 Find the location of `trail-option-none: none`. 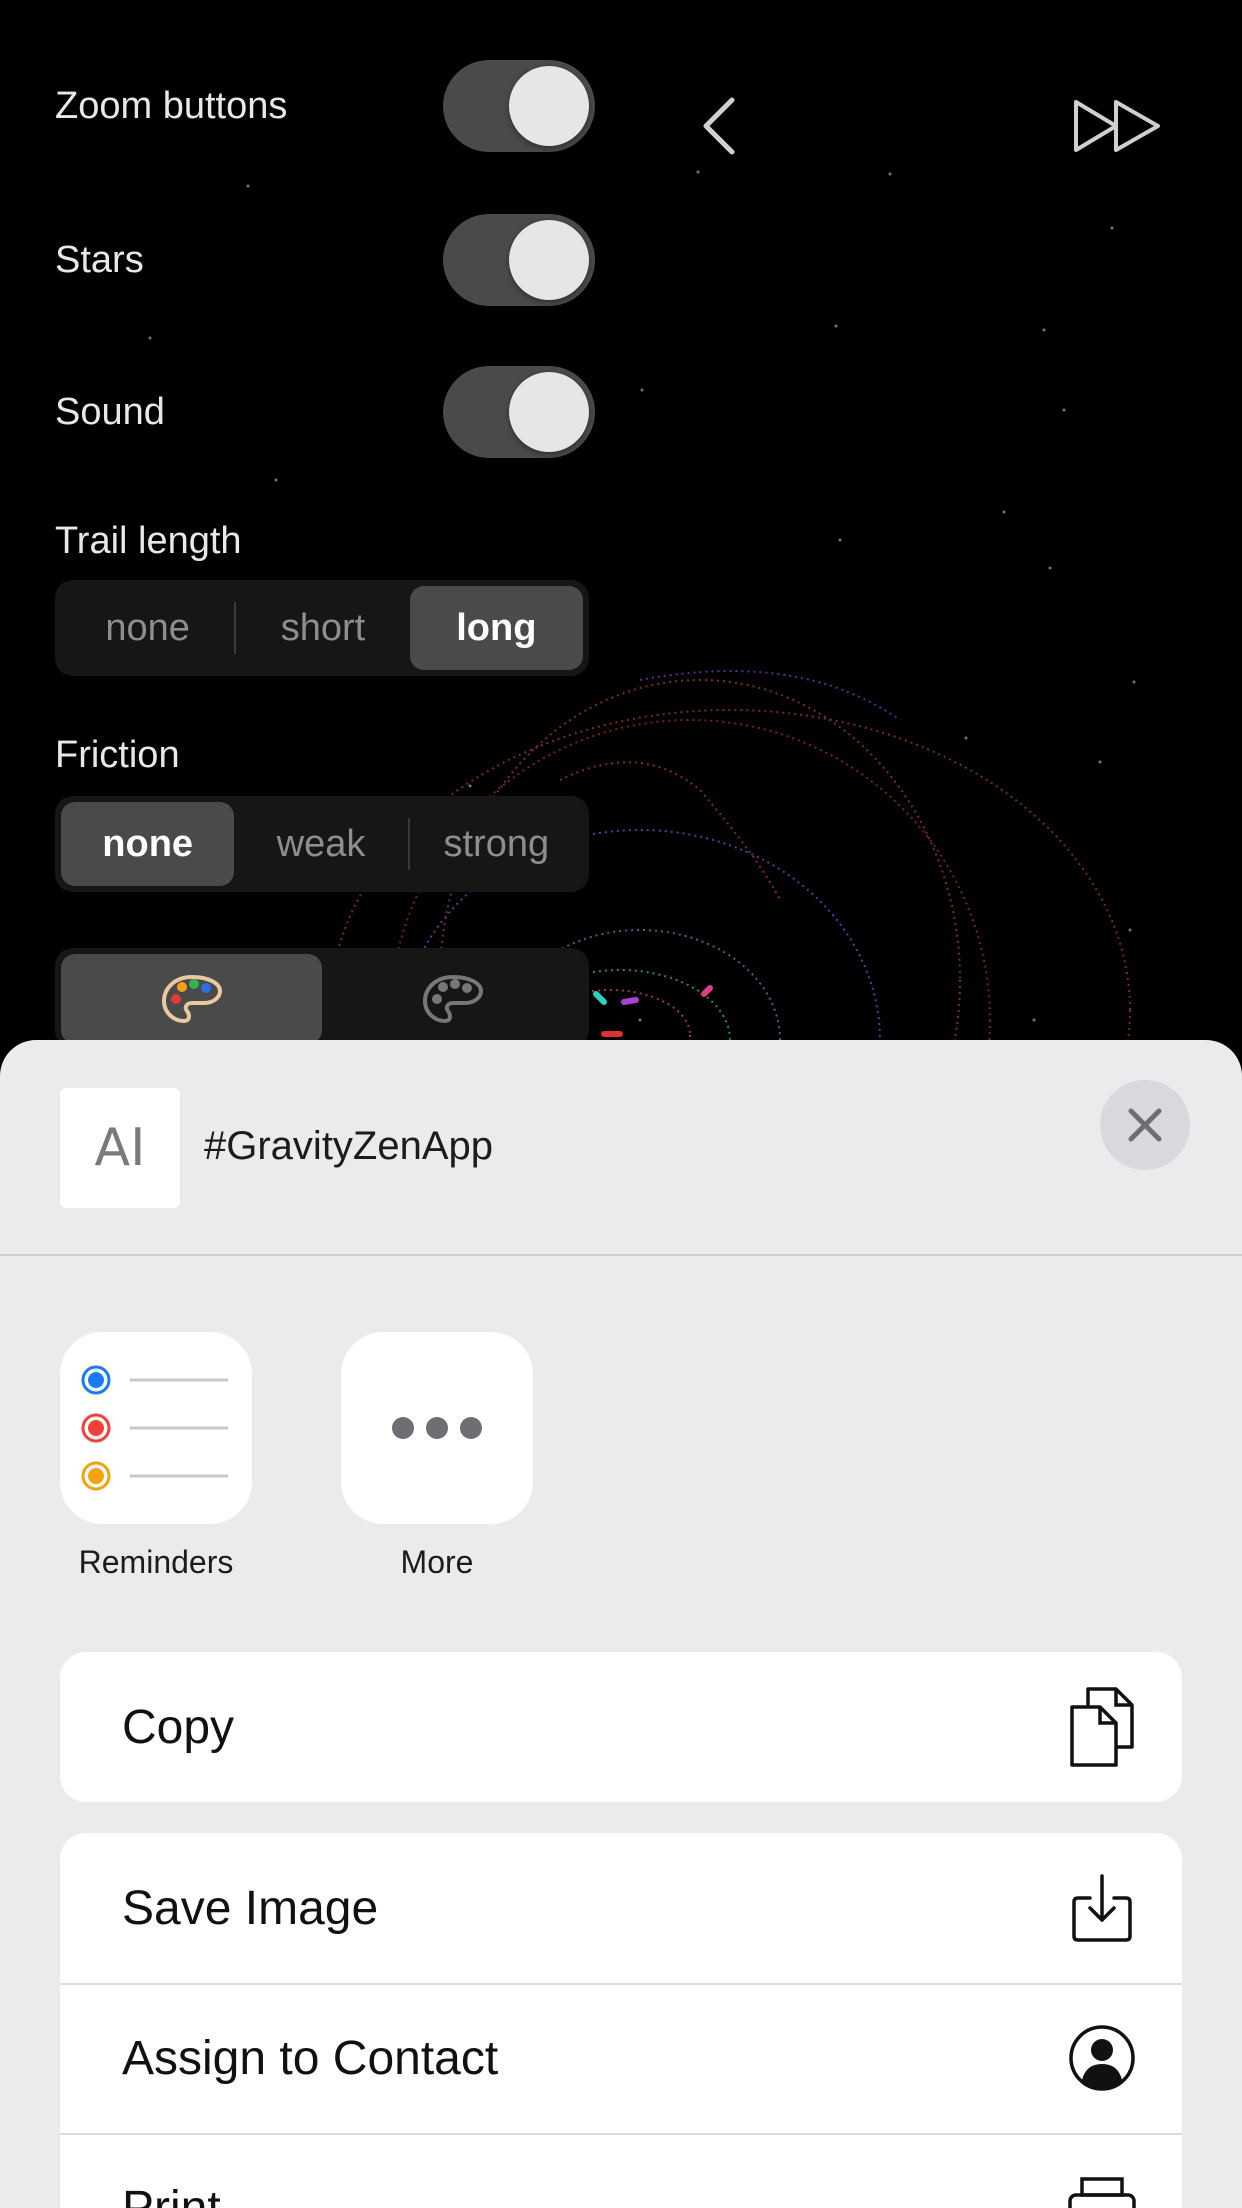

trail-option-none: none is located at coordinates (147, 628).